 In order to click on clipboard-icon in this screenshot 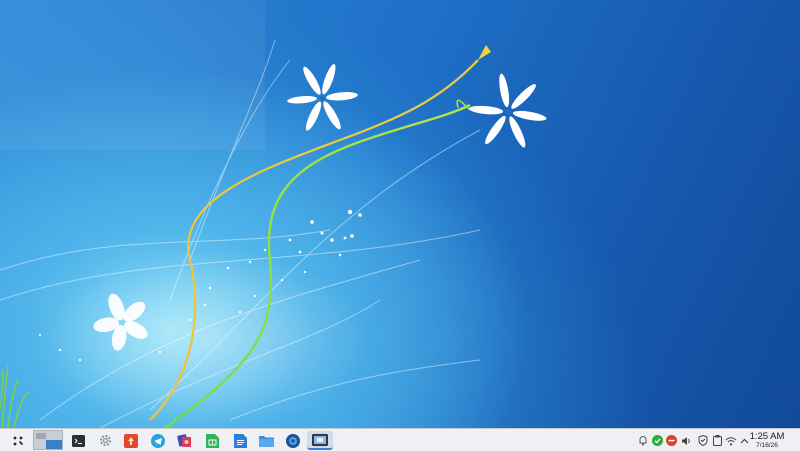, I will do `click(717, 440)`.